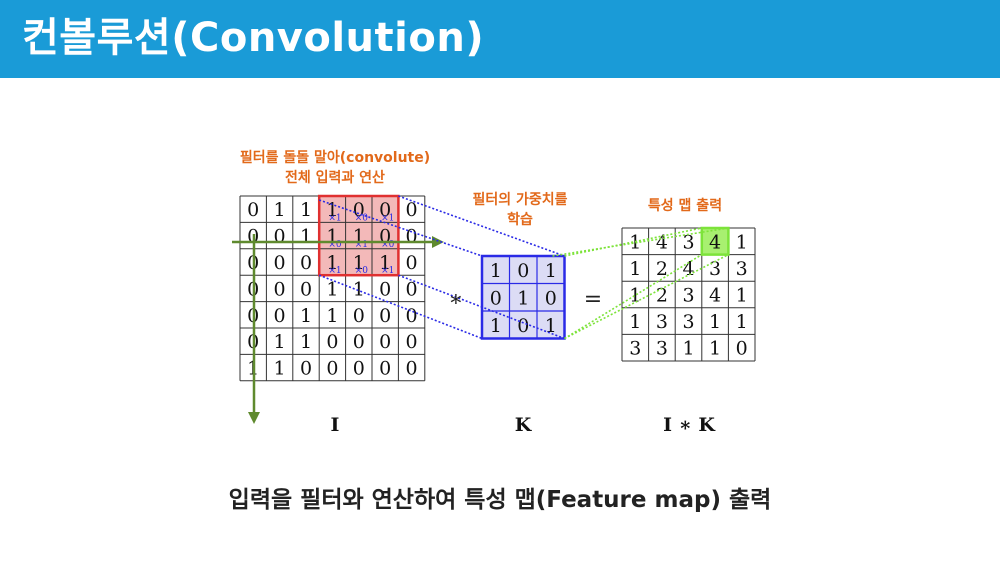 The height and width of the screenshot is (563, 1000). Describe the element at coordinates (689, 425) in the screenshot. I see `output-label: I ∗ K` at that location.